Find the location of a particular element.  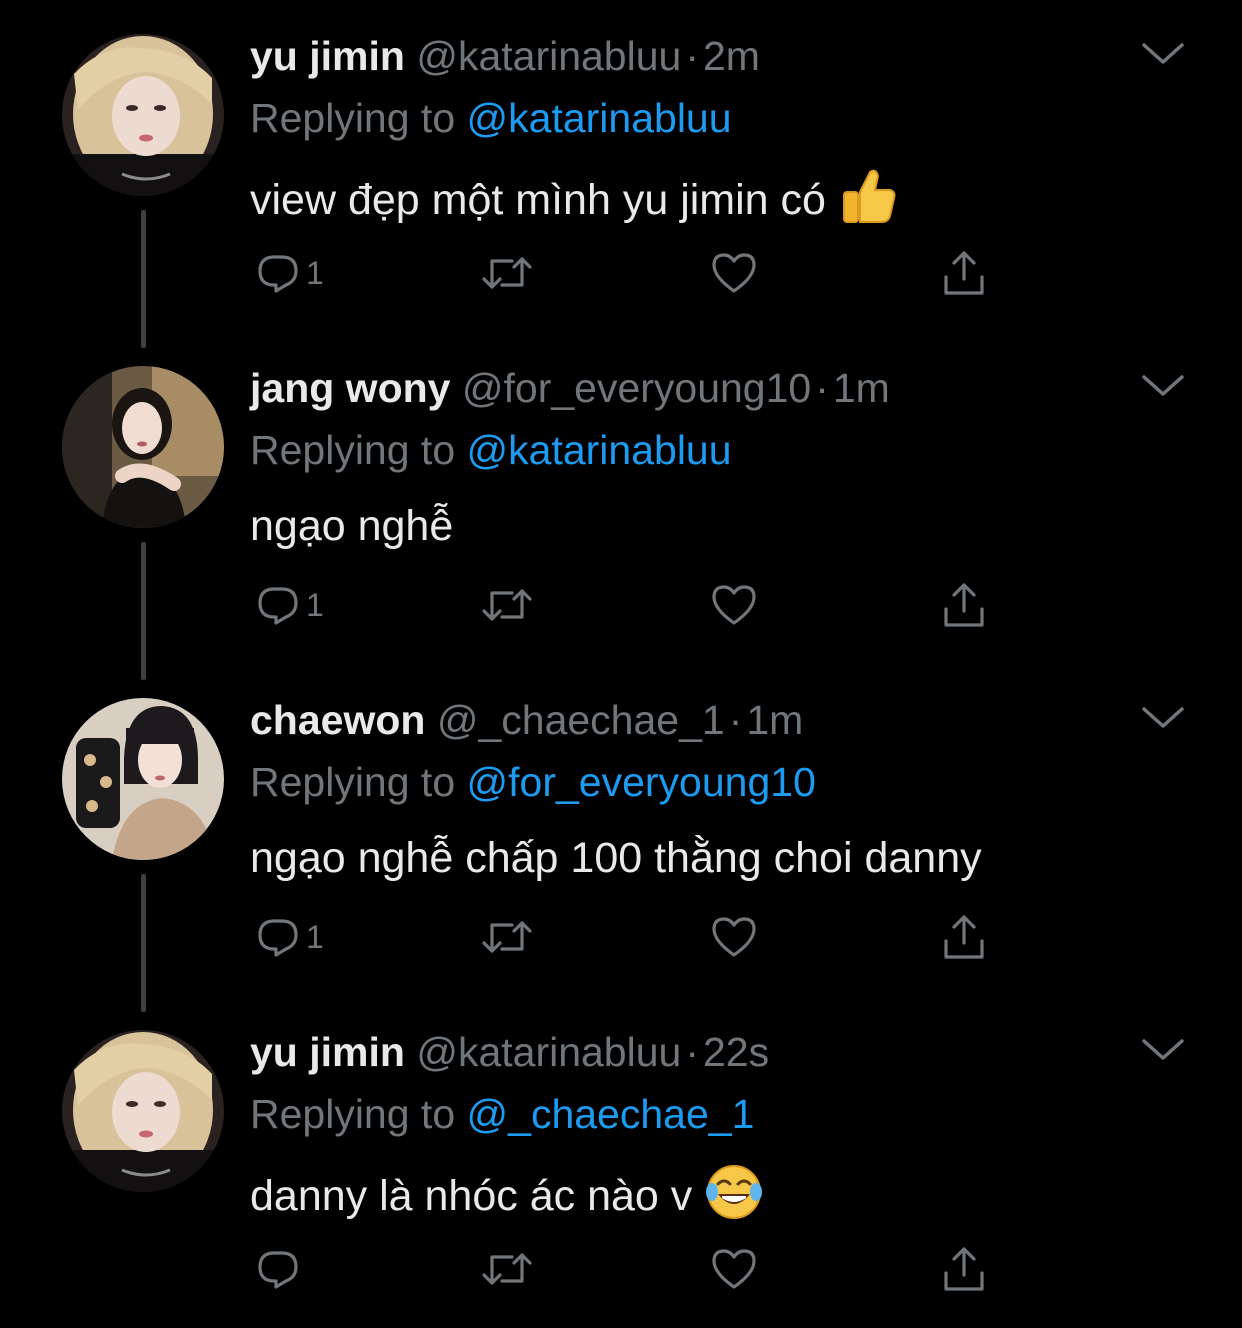

tweet-text-content: view đẹp một mình yu jimin có is located at coordinates (538, 200).